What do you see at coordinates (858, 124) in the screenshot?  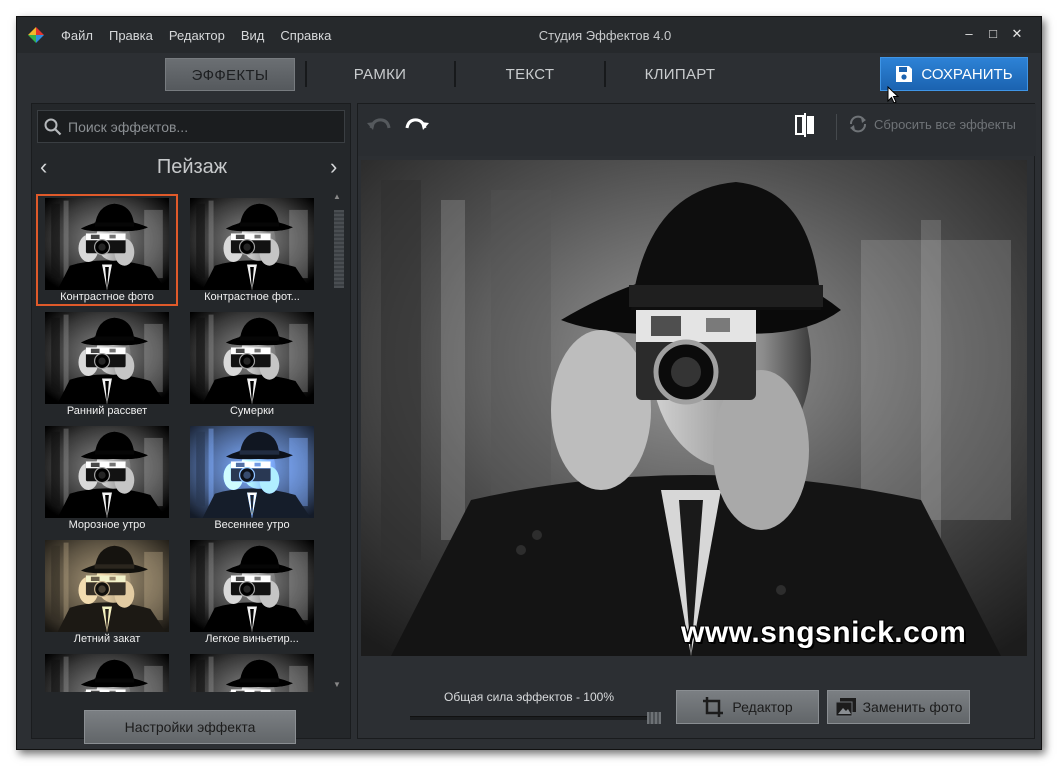 I see `refresh-icon` at bounding box center [858, 124].